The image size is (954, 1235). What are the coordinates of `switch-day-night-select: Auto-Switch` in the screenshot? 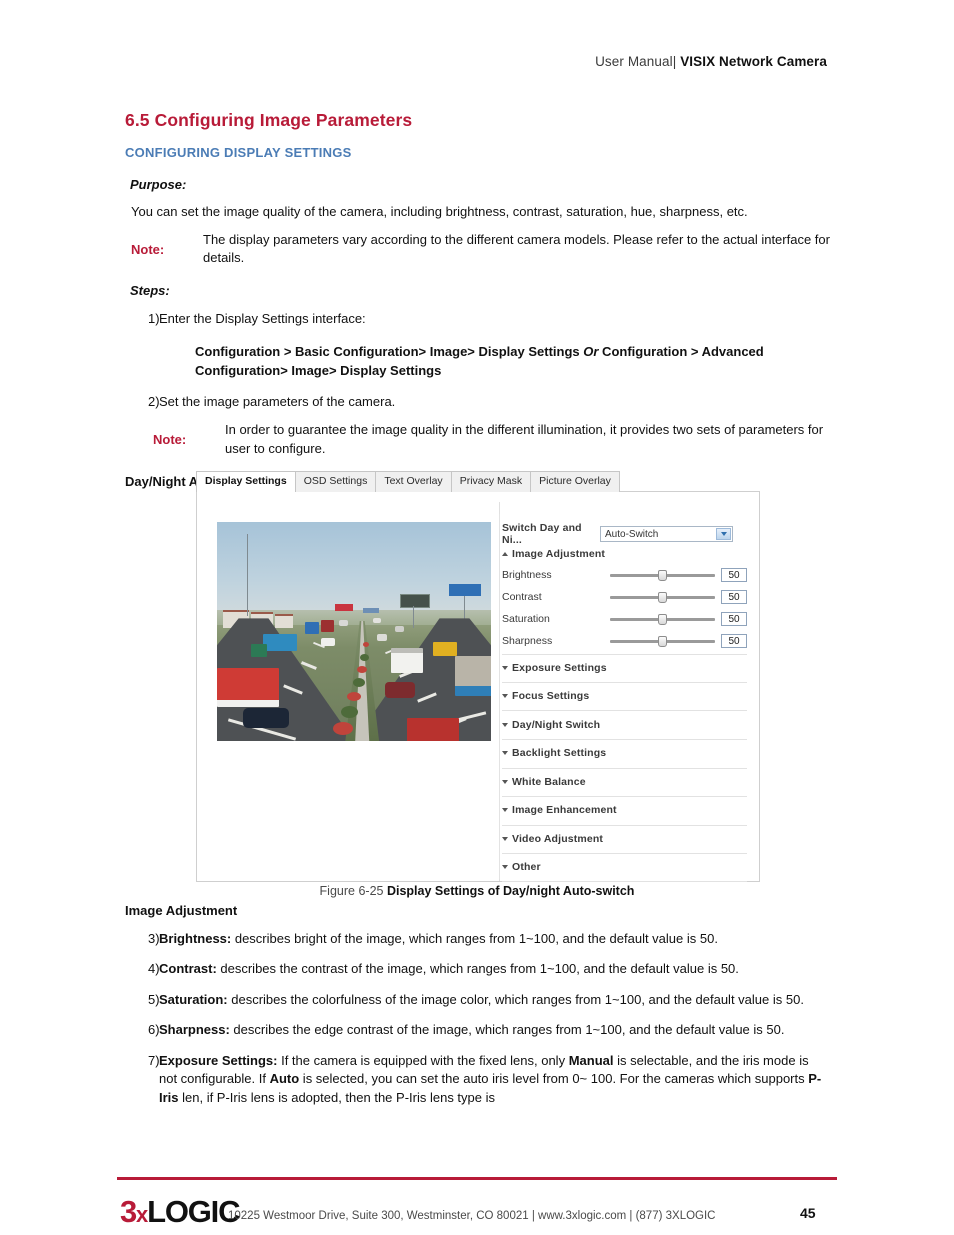 It's located at (666, 534).